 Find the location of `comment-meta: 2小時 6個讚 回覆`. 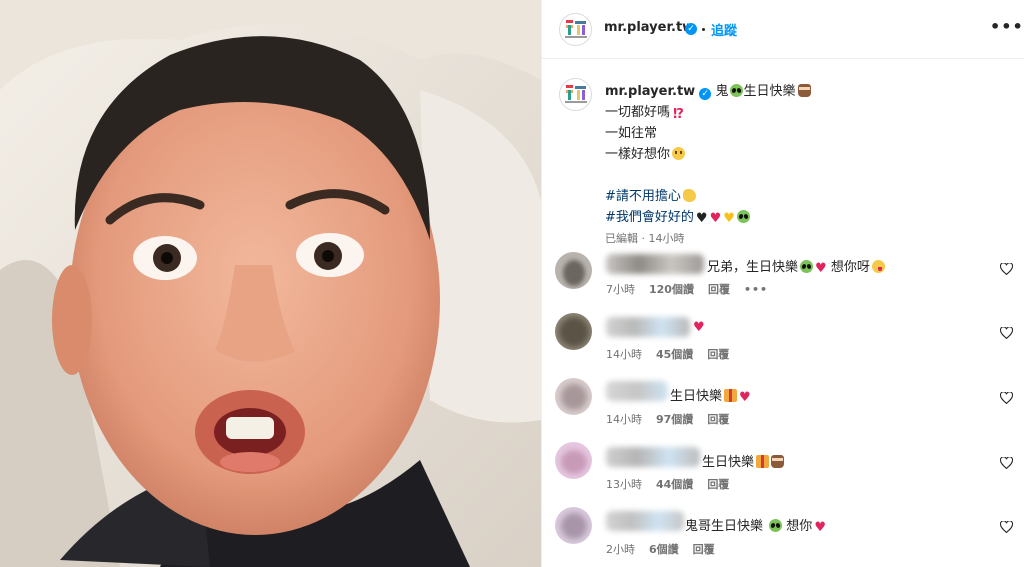

comment-meta: 2小時 6個讚 回覆 is located at coordinates (667, 549).